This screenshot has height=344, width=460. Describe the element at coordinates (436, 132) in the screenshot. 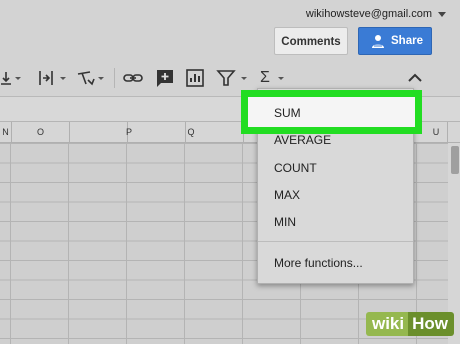

I see `column-header-label: U` at that location.